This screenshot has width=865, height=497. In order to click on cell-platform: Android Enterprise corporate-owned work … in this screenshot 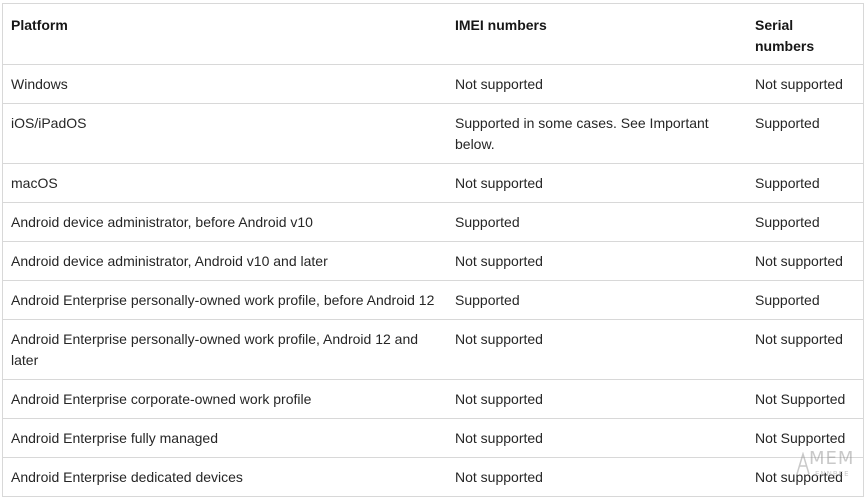, I will do `click(225, 399)`.